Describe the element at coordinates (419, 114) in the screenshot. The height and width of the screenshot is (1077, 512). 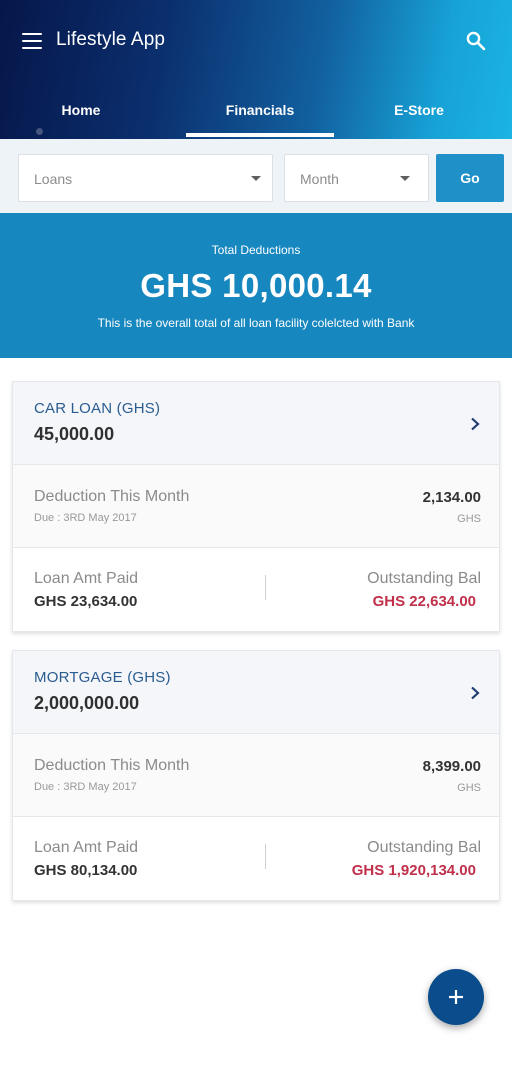
I see `tab-e-store: E-Store` at that location.